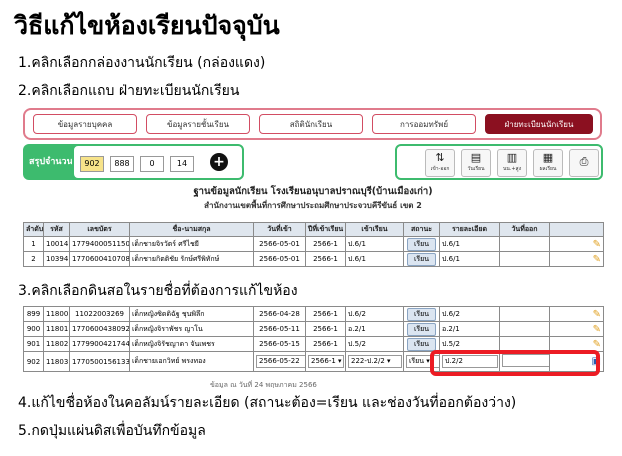 Image resolution: width=622 pixels, height=456 pixels. I want to click on cell-id: 1779400051150, so click(99, 244).